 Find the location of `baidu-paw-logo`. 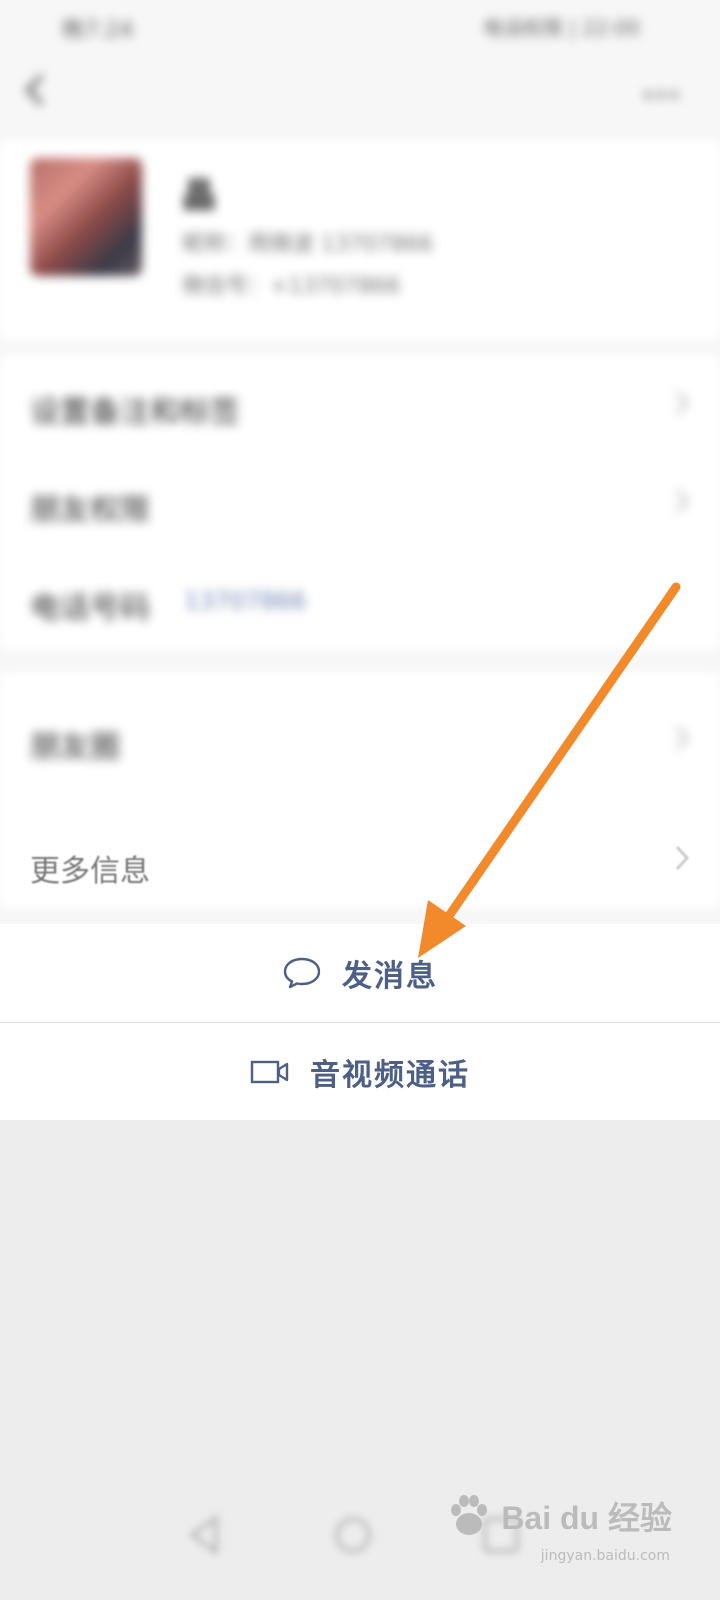

baidu-paw-logo is located at coordinates (469, 1515).